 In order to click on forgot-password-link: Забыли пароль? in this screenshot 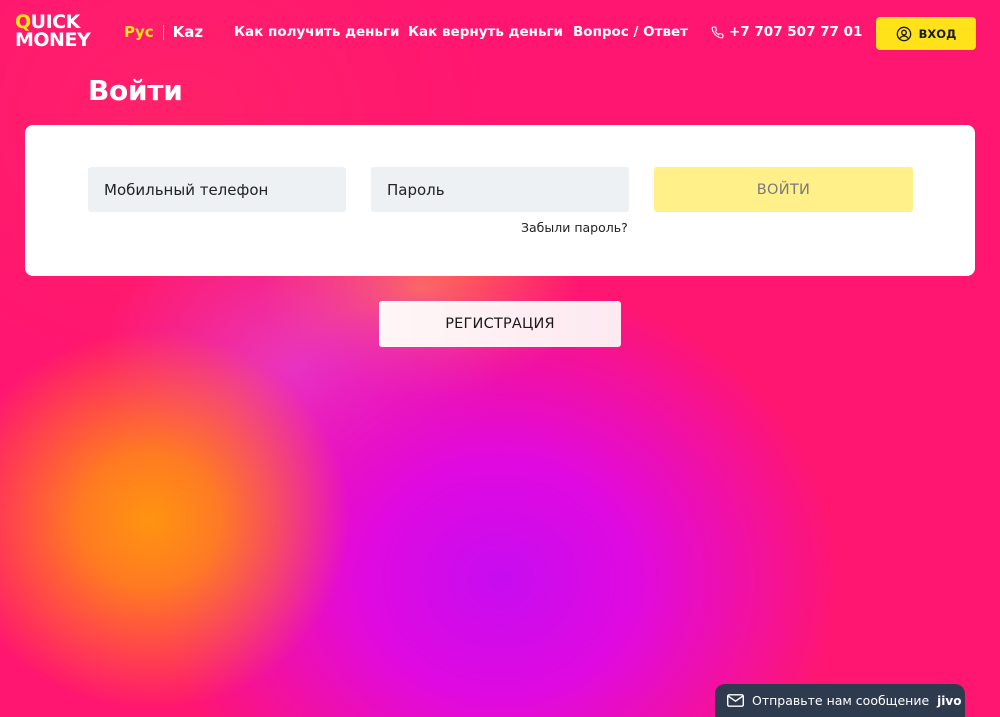, I will do `click(574, 227)`.